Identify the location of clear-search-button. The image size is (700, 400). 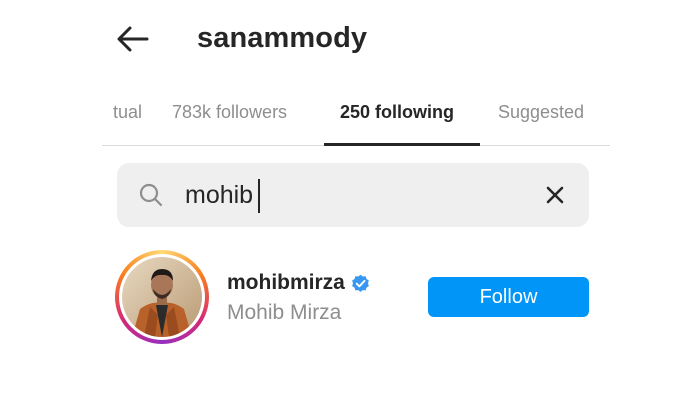
(555, 195).